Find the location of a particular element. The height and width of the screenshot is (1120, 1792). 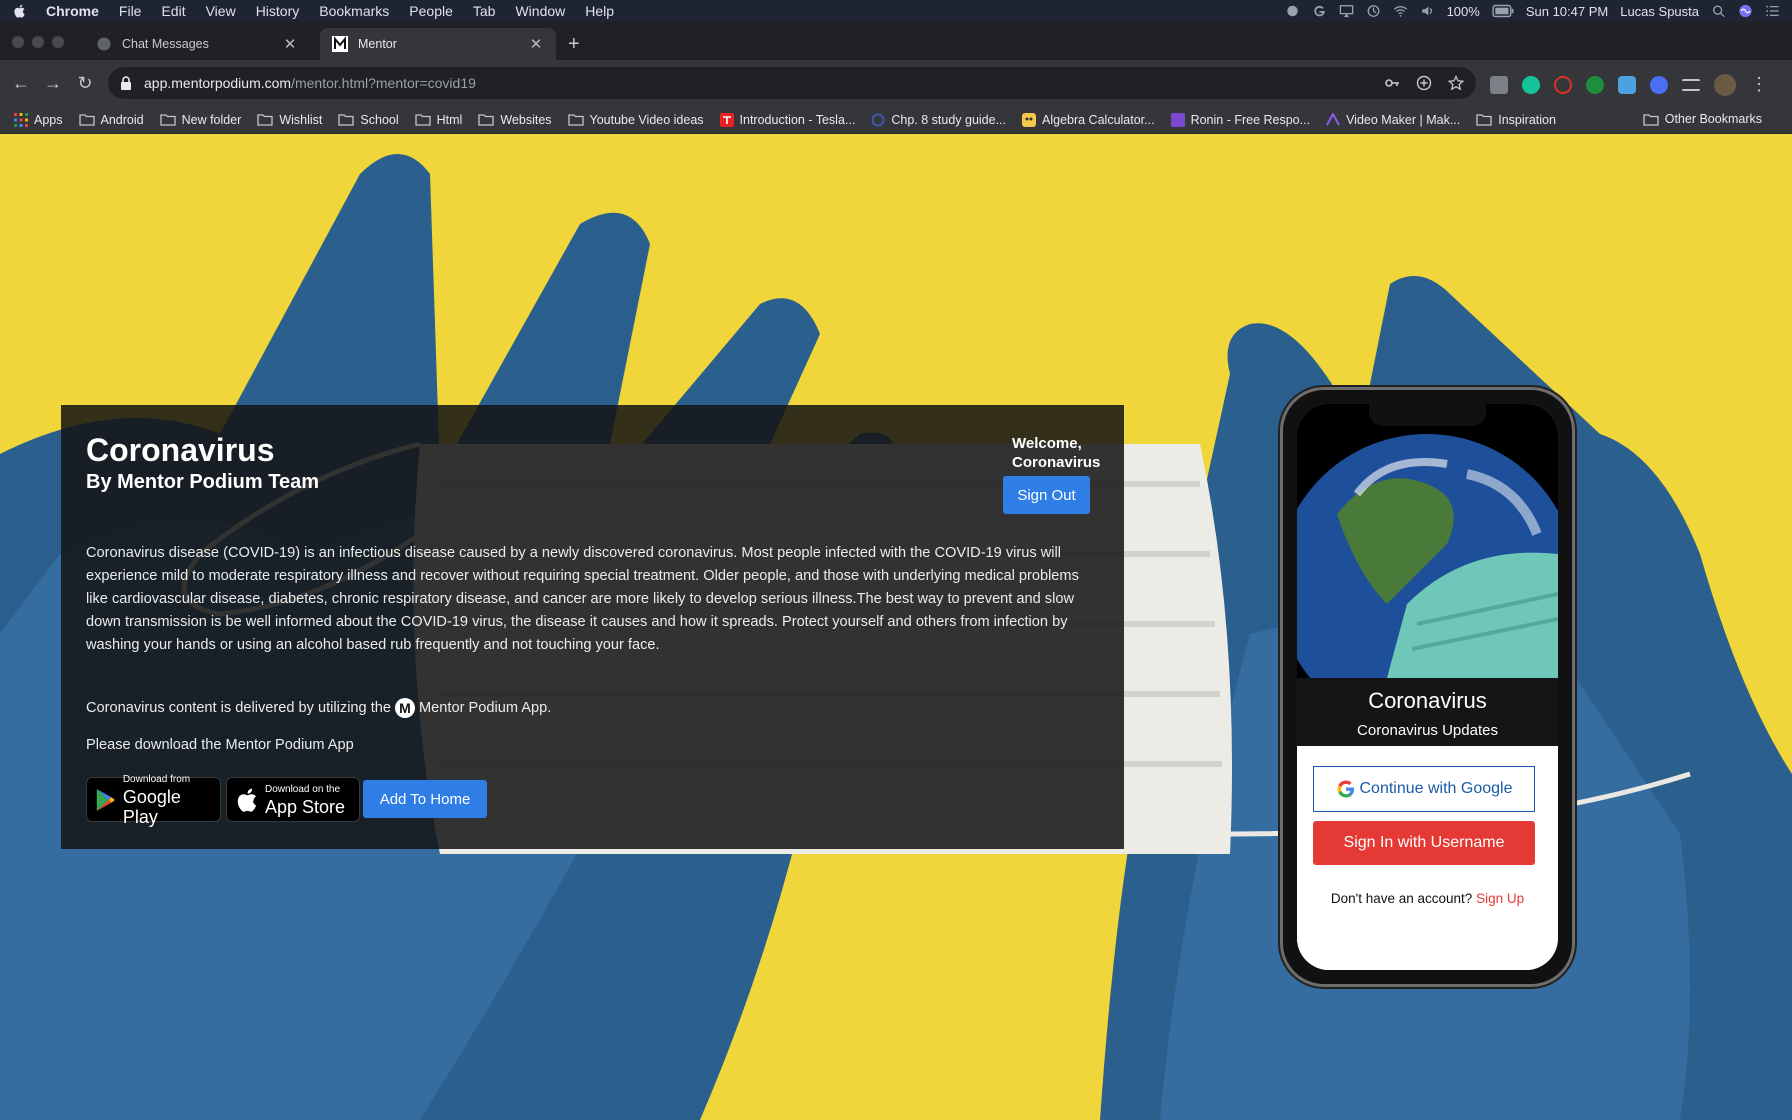

app-store-big-text: App Store is located at coordinates (305, 806).